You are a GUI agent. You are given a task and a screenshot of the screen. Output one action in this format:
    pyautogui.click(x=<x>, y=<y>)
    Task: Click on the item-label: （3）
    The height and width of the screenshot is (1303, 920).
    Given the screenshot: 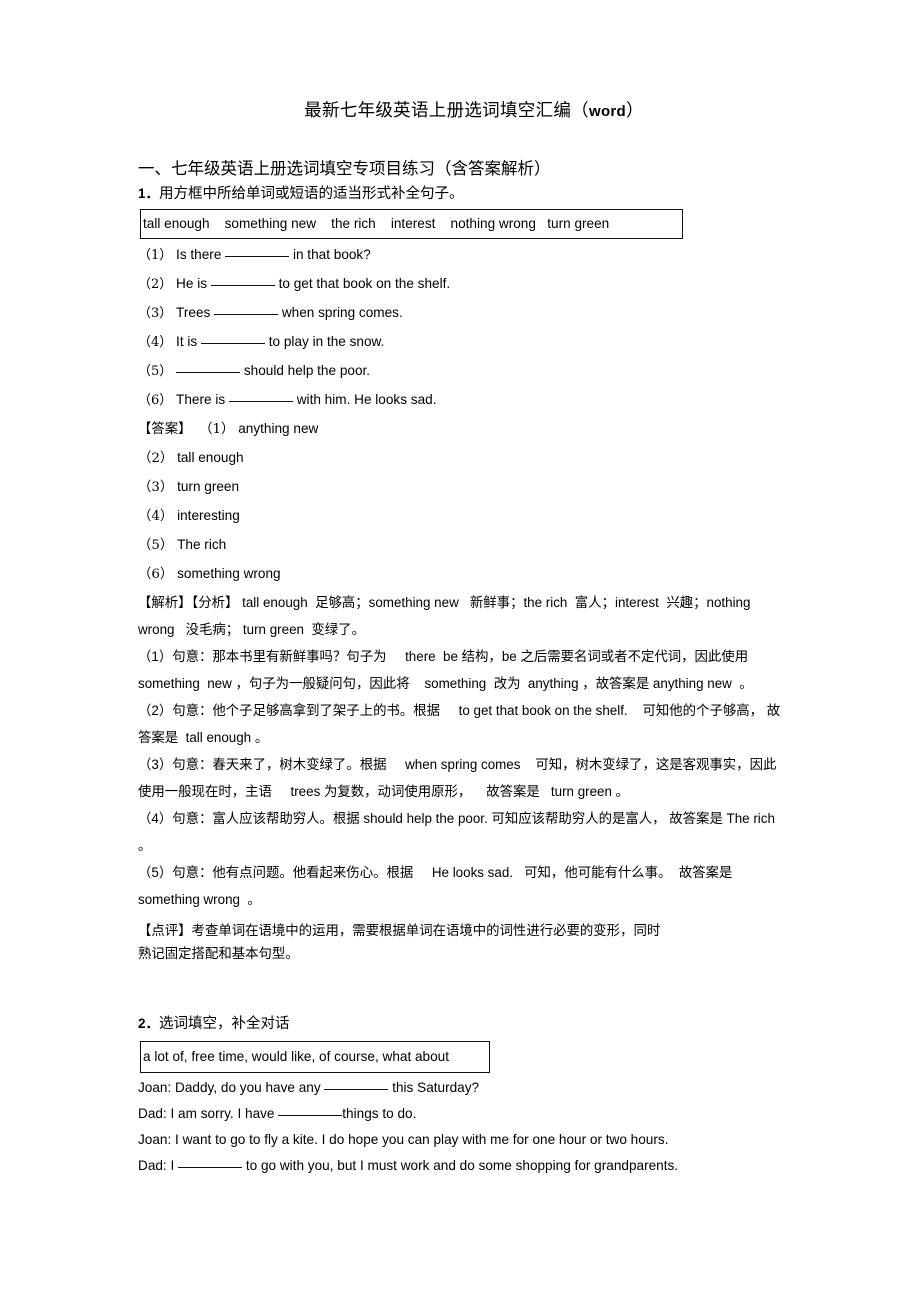 What is the action you would take?
    pyautogui.click(x=155, y=313)
    